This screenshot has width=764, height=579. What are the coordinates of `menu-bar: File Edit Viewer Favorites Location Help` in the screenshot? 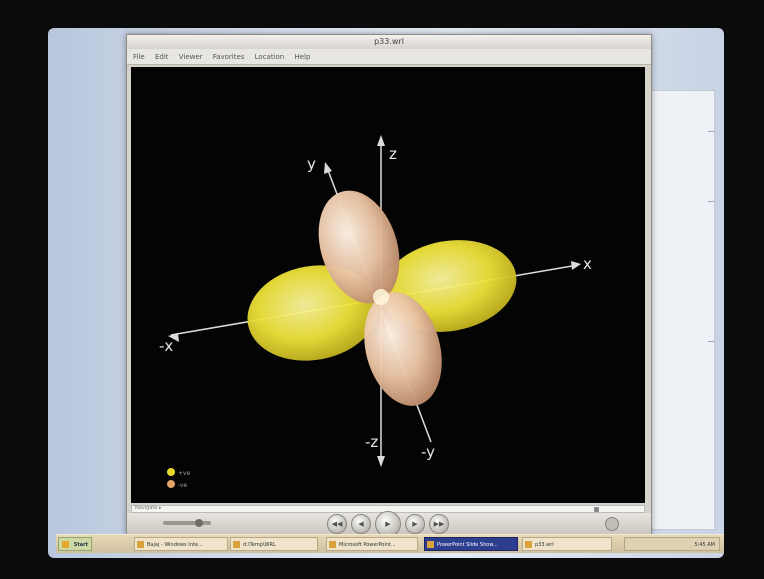 It's located at (389, 57).